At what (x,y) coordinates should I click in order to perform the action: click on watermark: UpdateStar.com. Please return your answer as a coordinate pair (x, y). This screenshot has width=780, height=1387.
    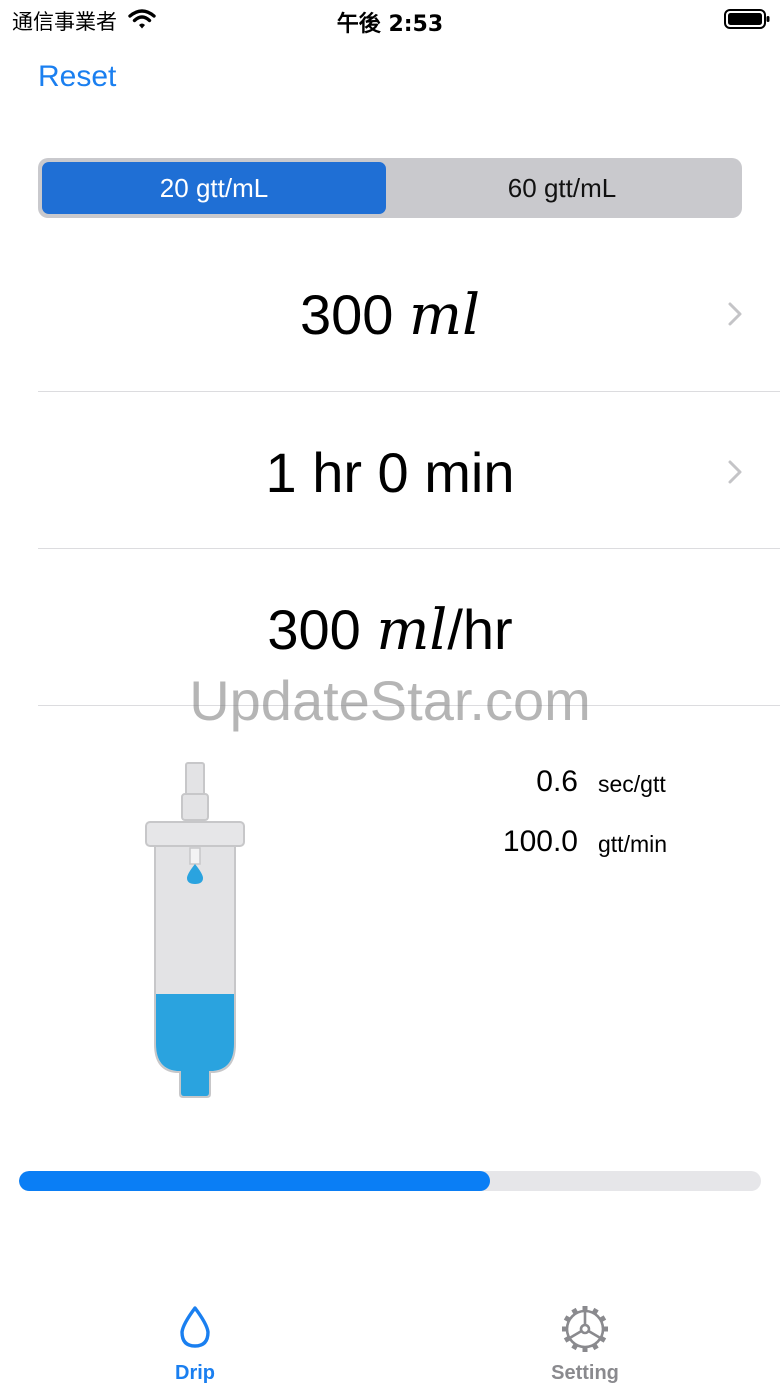
    Looking at the image, I should click on (390, 700).